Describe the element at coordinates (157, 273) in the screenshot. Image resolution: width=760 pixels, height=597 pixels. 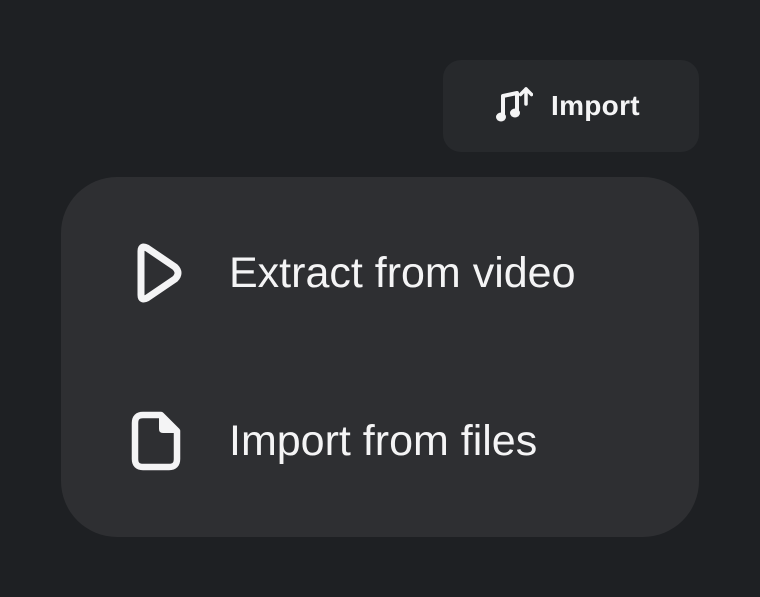
I see `play-icon` at that location.